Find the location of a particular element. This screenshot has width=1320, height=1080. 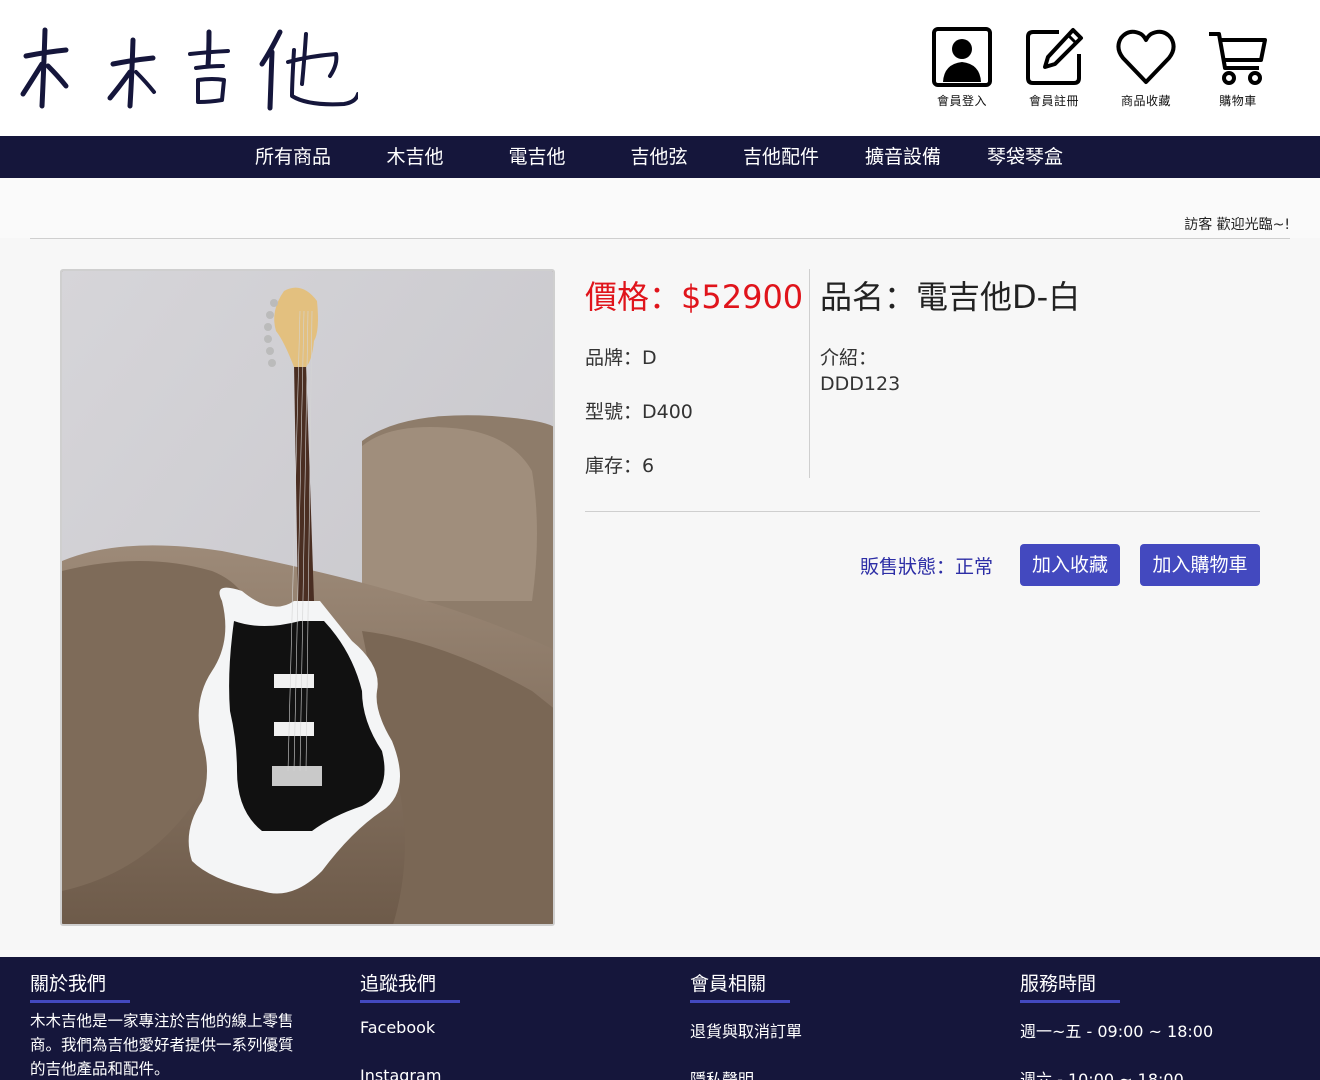

cart-button: 購物車 is located at coordinates (1238, 71).